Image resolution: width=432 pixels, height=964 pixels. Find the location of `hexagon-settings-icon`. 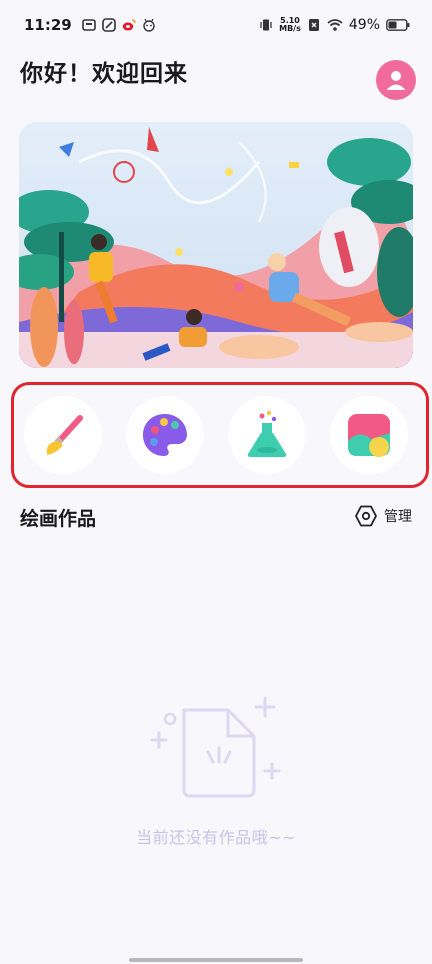

hexagon-settings-icon is located at coordinates (366, 516).